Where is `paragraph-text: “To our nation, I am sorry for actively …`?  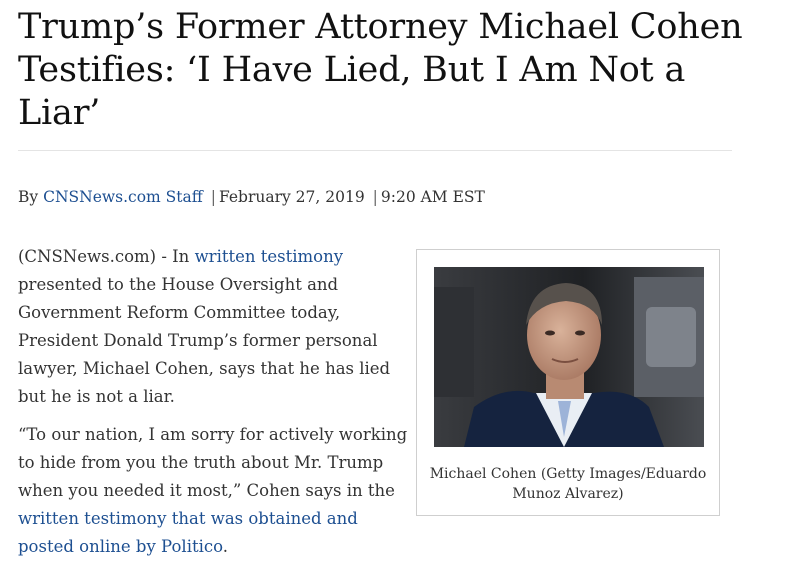 paragraph-text: “To our nation, I am sorry for actively … is located at coordinates (213, 462).